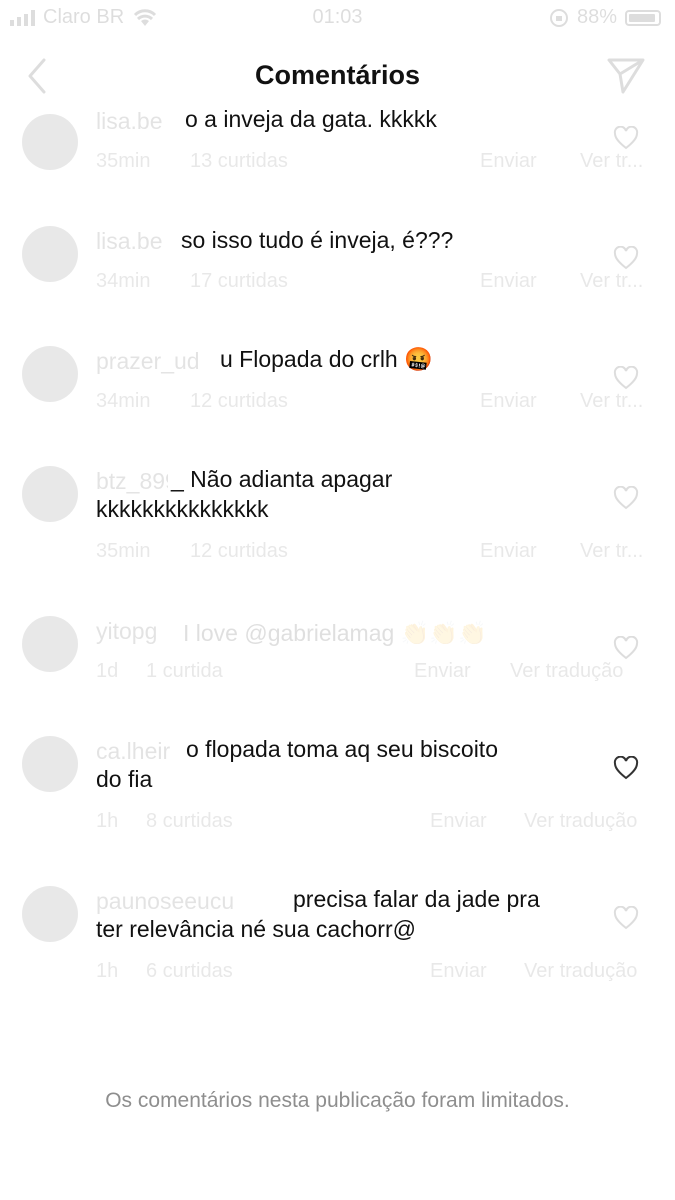  I want to click on status-right: 88%, so click(605, 17).